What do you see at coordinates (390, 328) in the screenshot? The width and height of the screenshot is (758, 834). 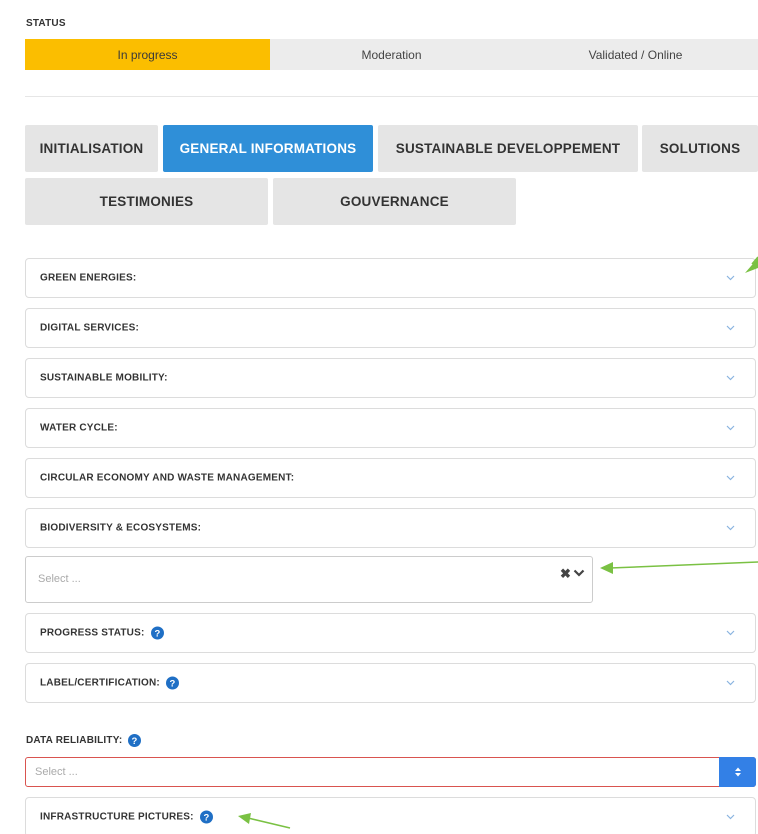 I see `accordion-digital-services: DIGITAL SERVICES:` at bounding box center [390, 328].